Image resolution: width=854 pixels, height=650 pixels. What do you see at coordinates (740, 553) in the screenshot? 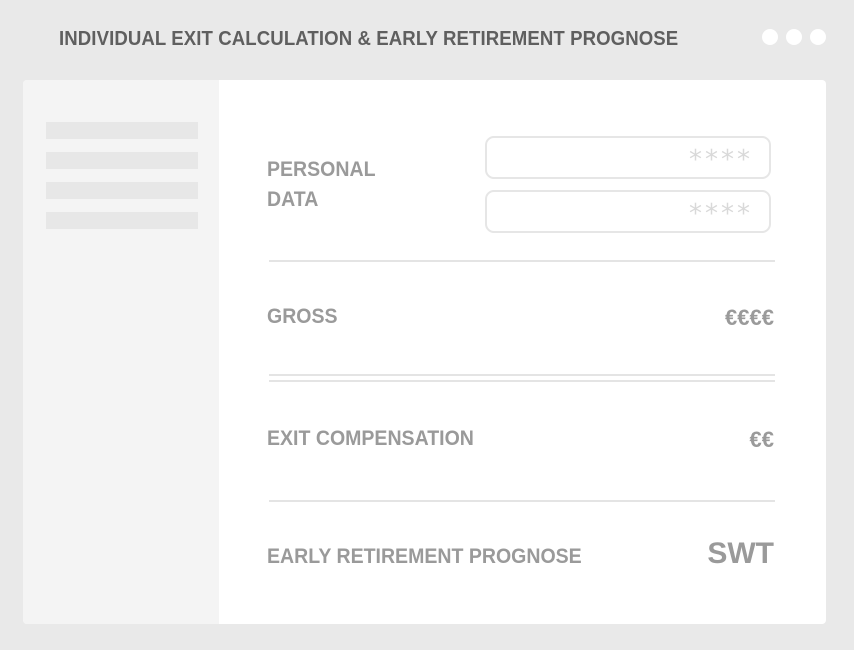
I see `early-retirement-value: SWT` at bounding box center [740, 553].